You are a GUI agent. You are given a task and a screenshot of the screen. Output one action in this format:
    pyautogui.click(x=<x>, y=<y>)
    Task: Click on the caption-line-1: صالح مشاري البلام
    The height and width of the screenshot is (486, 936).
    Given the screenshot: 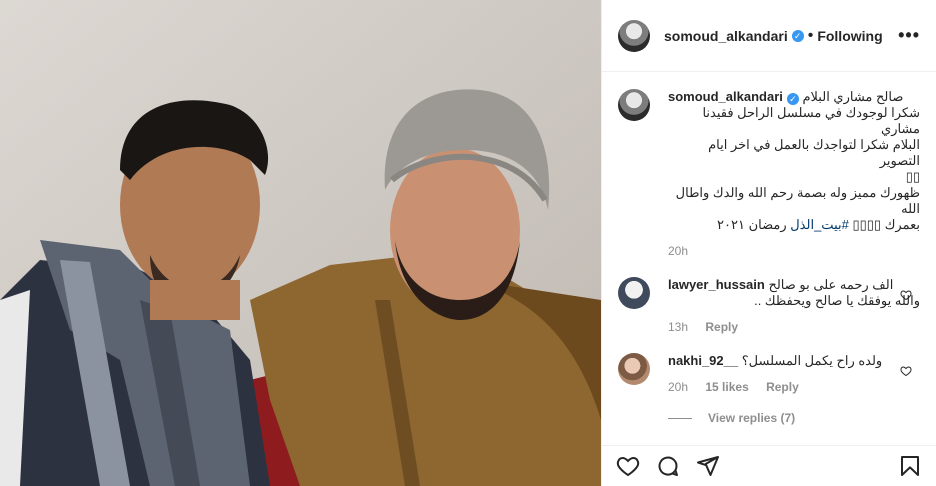 What is the action you would take?
    pyautogui.click(x=853, y=96)
    